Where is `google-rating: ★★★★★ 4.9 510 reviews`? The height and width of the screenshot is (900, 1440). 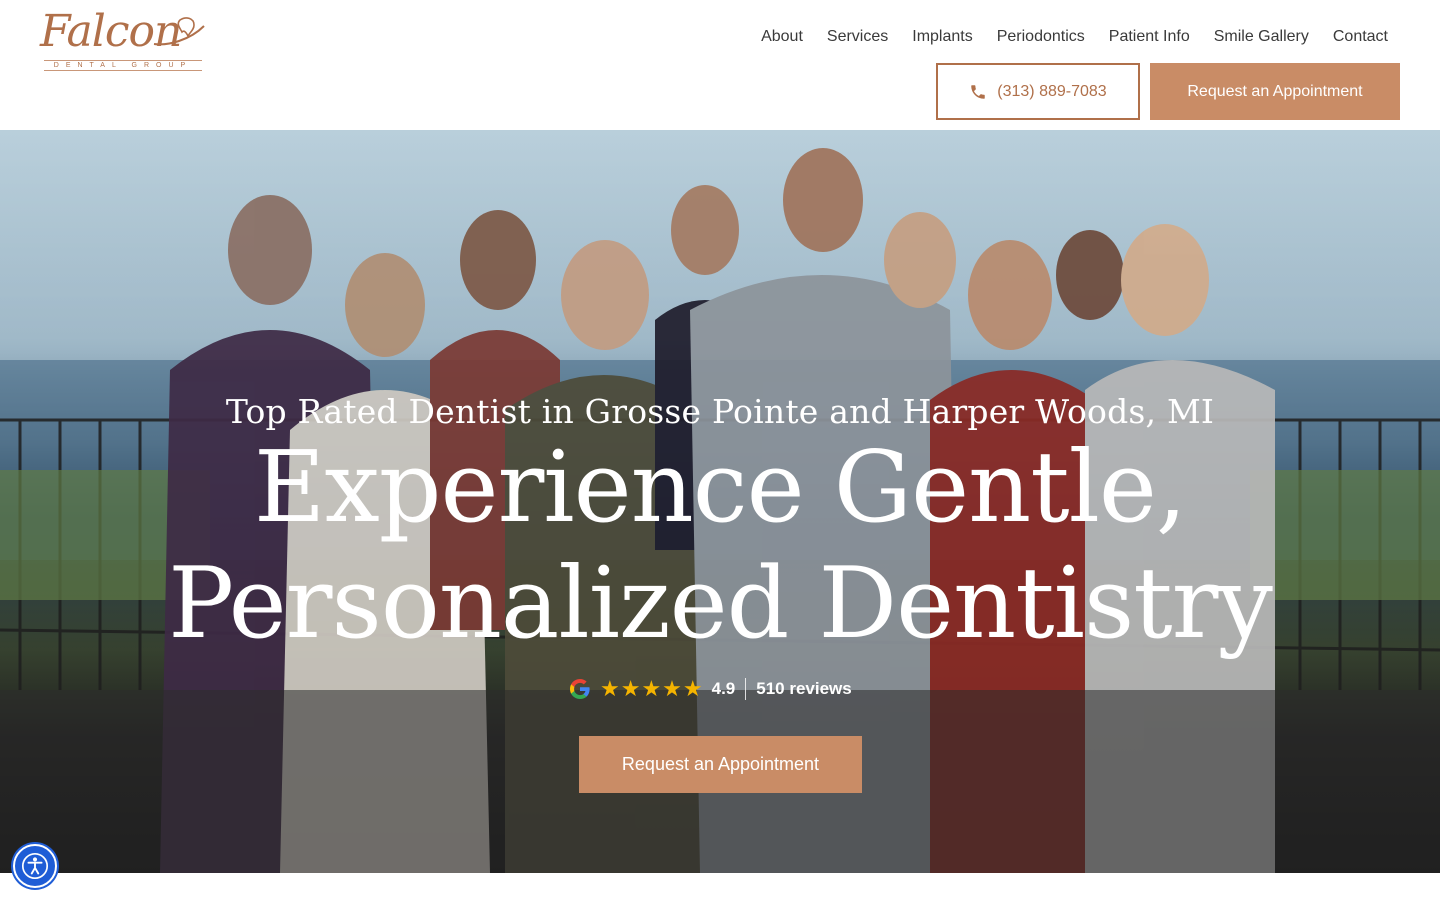 google-rating: ★★★★★ 4.9 510 reviews is located at coordinates (710, 689).